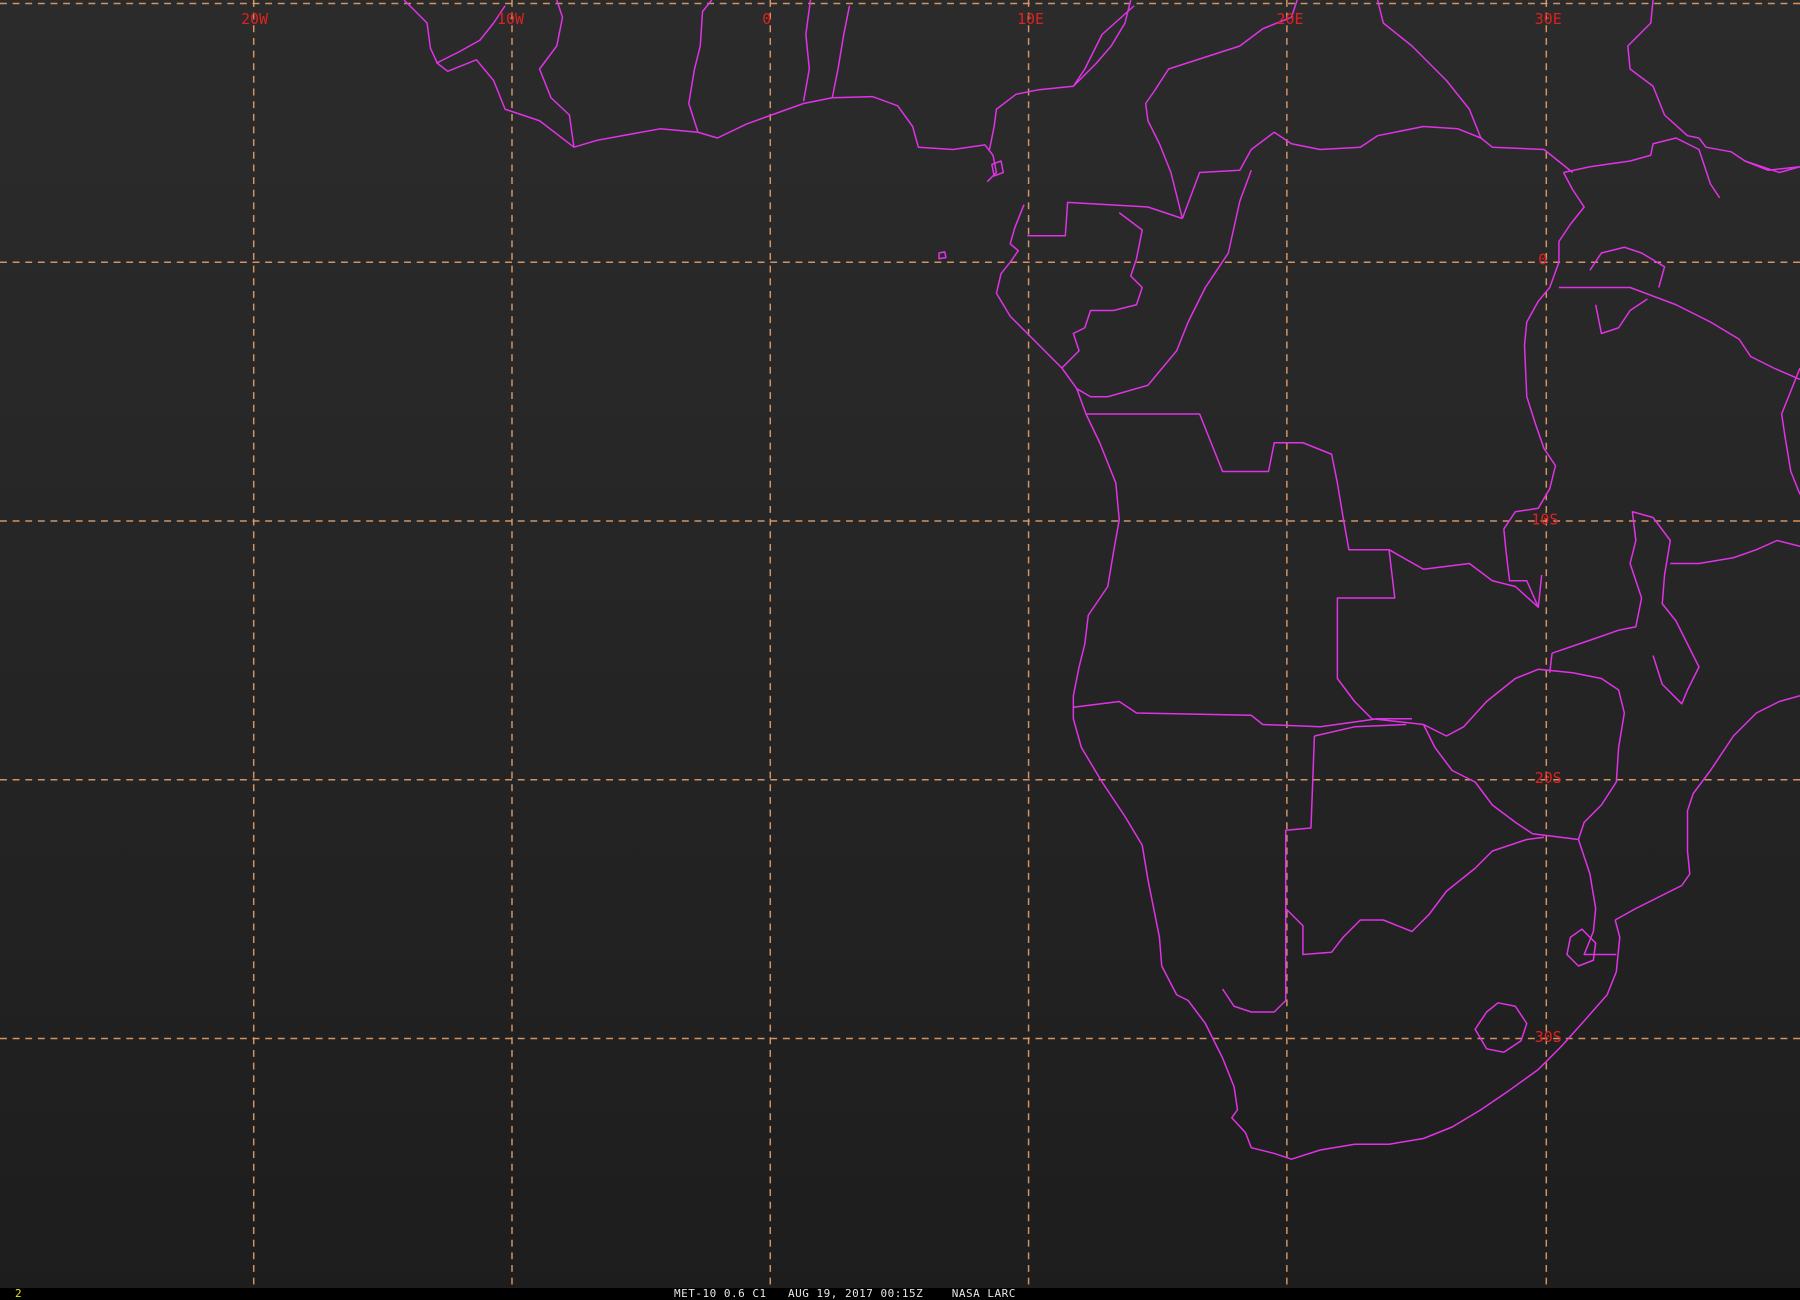  What do you see at coordinates (1548, 19) in the screenshot?
I see `lon-label-30e: 30E` at bounding box center [1548, 19].